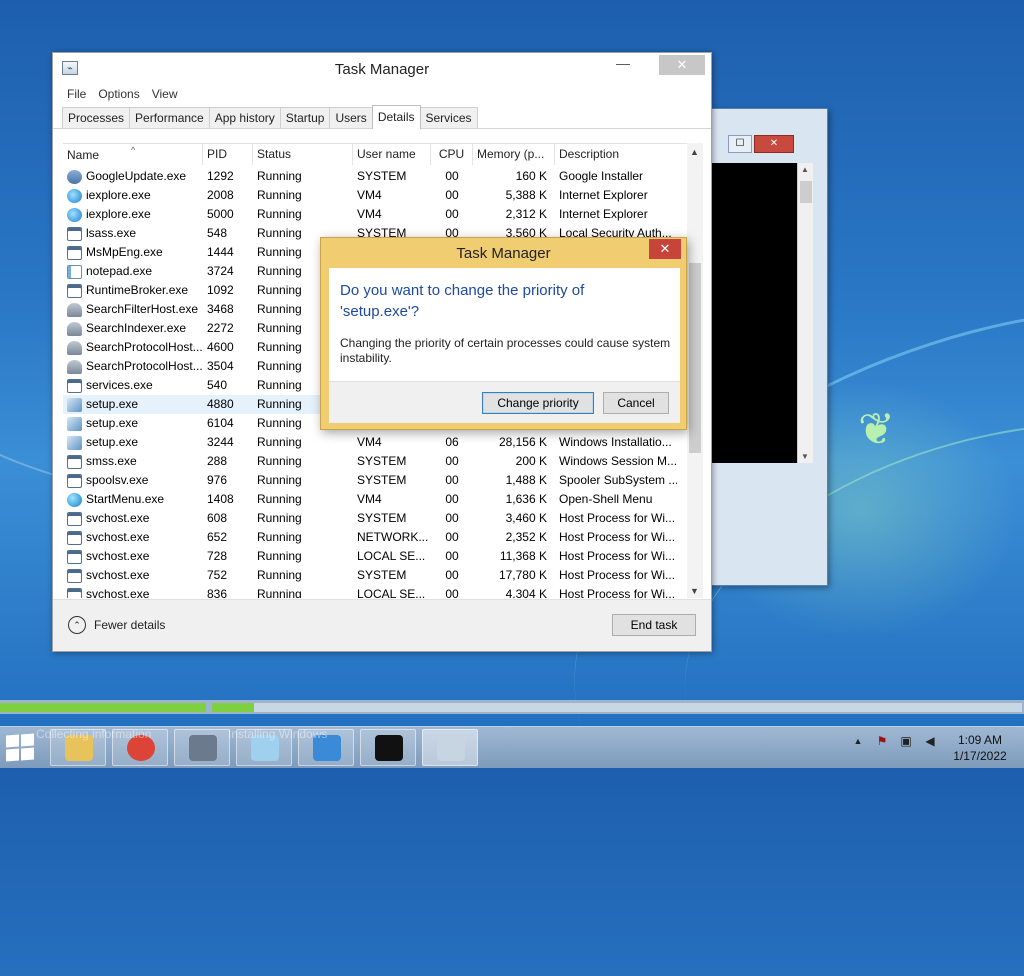 The height and width of the screenshot is (976, 1024). What do you see at coordinates (503, 253) in the screenshot?
I see `dialog-title-bar: Task Manager ✕` at bounding box center [503, 253].